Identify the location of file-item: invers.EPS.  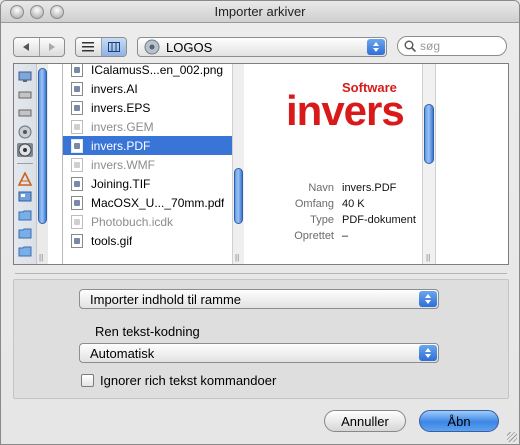
(148, 107).